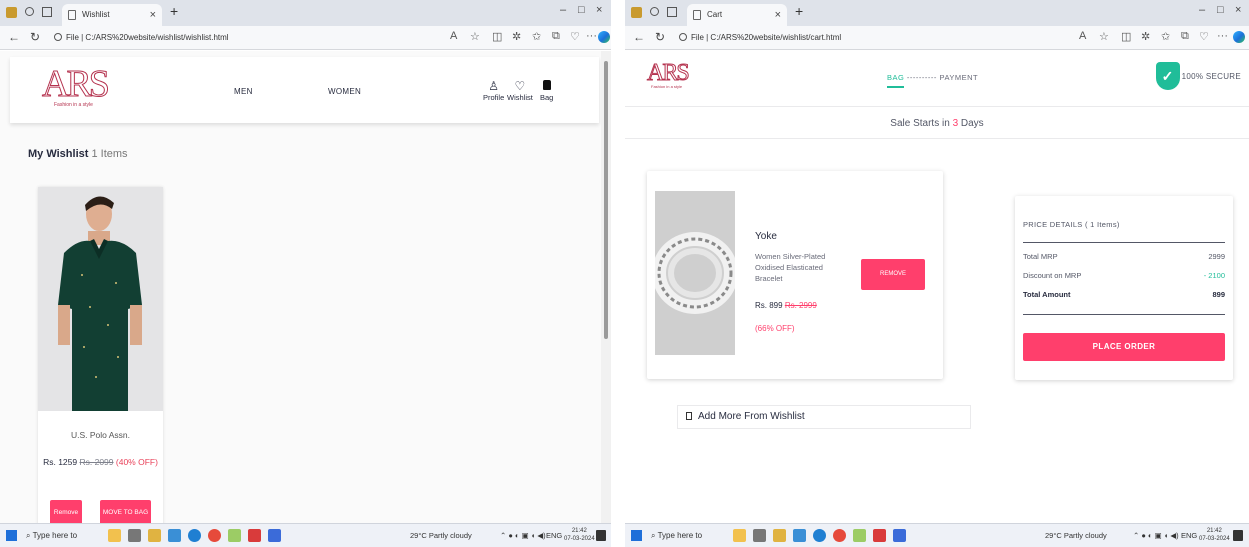  I want to click on tab-cart: Cart ×, so click(737, 15).